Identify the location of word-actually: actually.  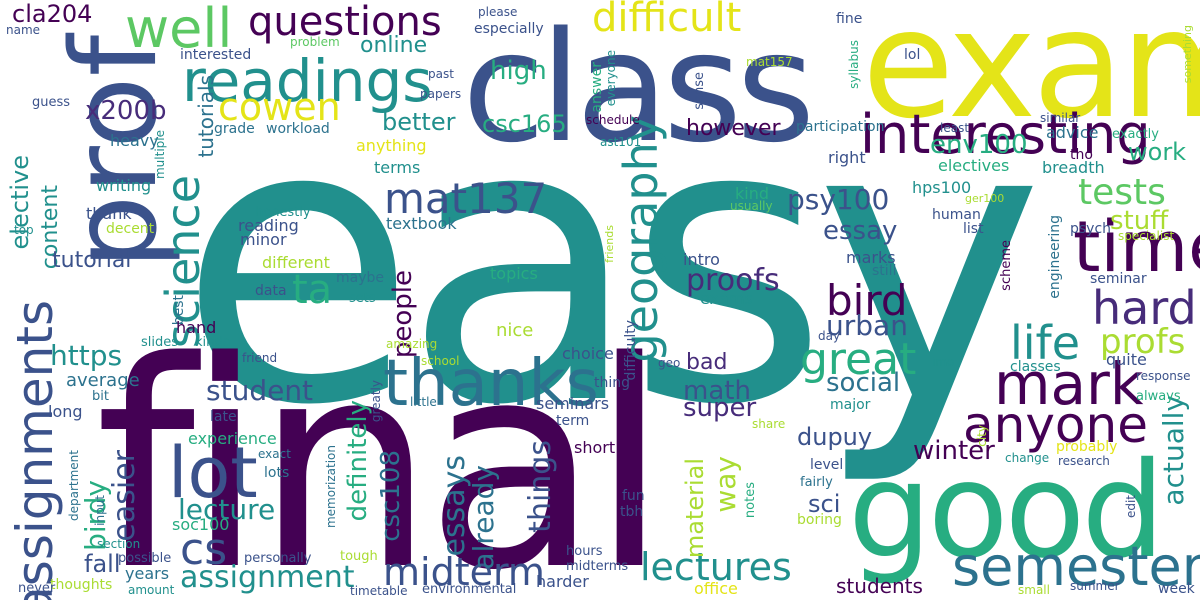
(1173, 450).